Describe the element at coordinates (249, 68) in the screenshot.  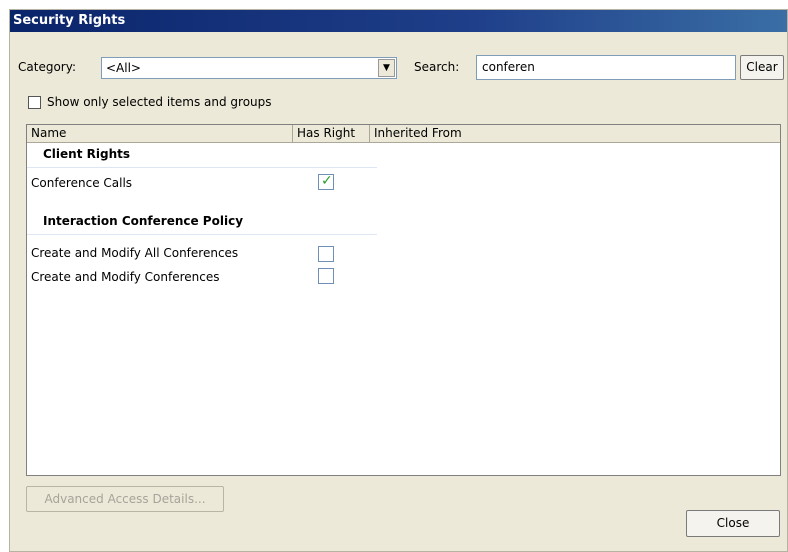
I see `category-dropdown: <All> ▼` at that location.